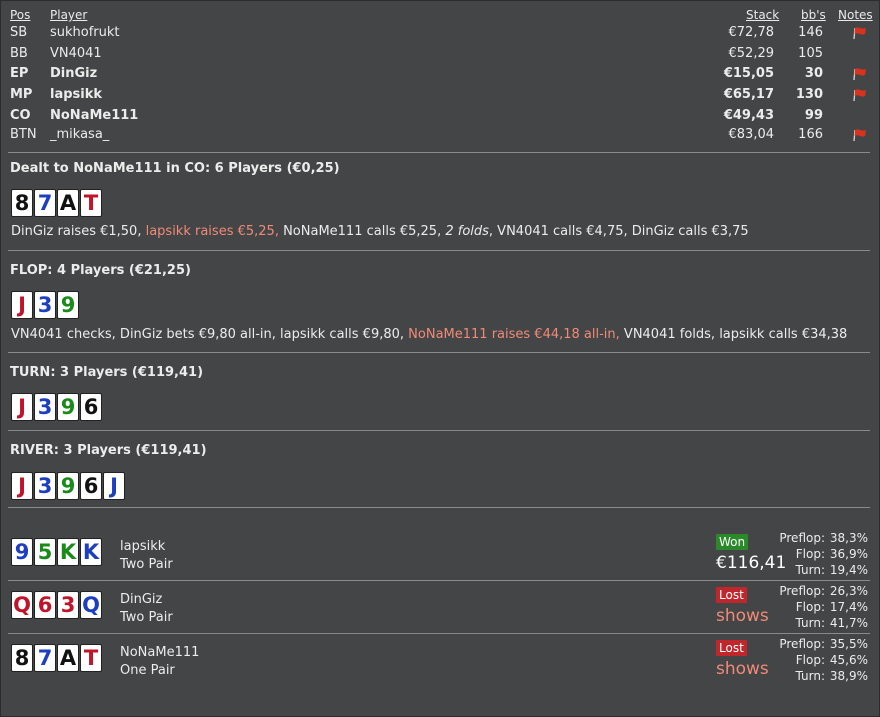  I want to click on player-name: lapsikk, so click(76, 95).